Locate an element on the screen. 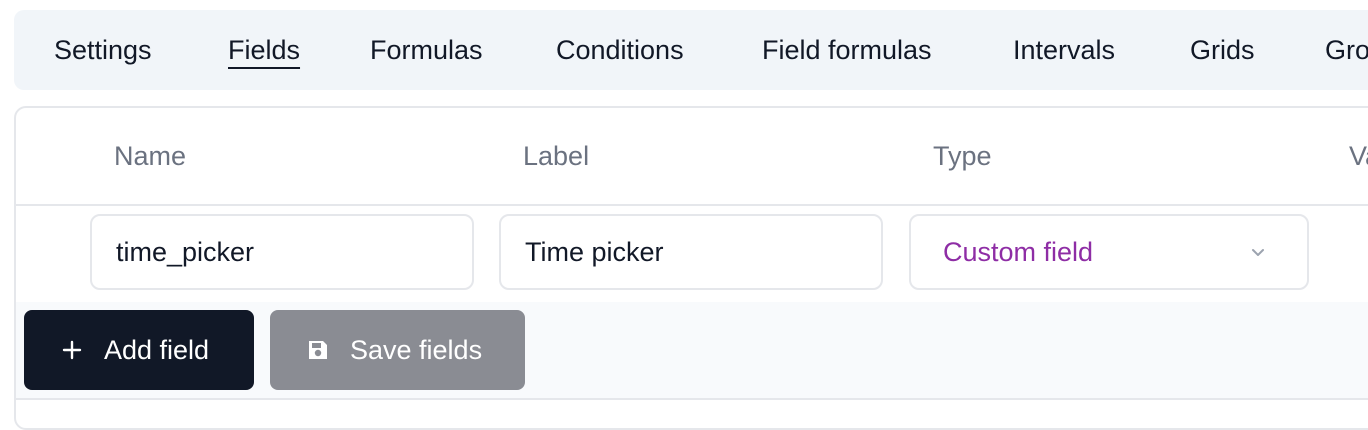 Image resolution: width=1368 pixels, height=430 pixels. tab-settings: Settings is located at coordinates (103, 50).